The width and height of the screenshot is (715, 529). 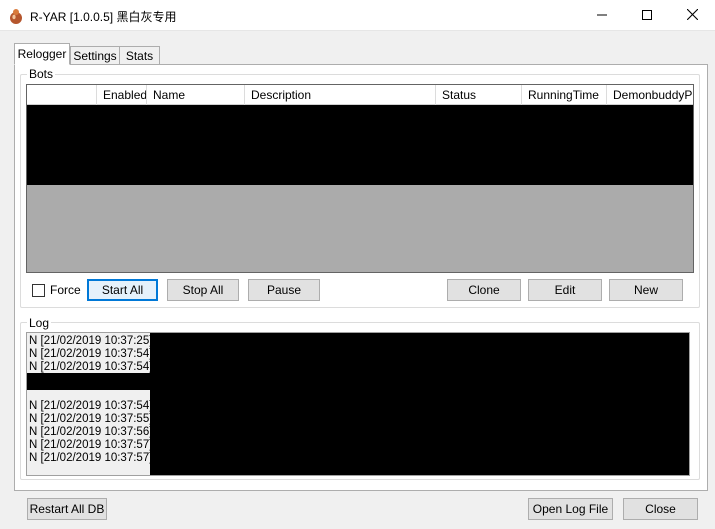 I want to click on new-button: New, so click(x=646, y=290).